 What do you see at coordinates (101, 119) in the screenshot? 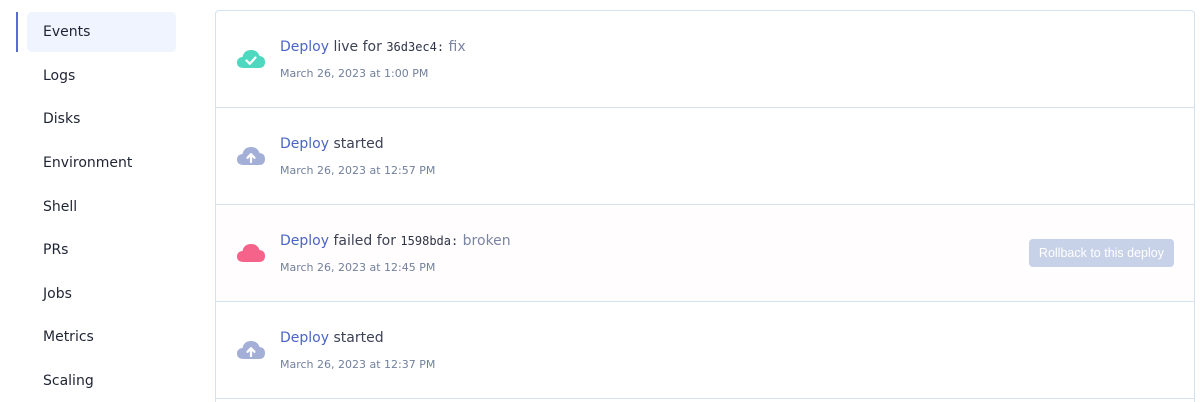
I see `sidebar-item-disks: Disks` at bounding box center [101, 119].